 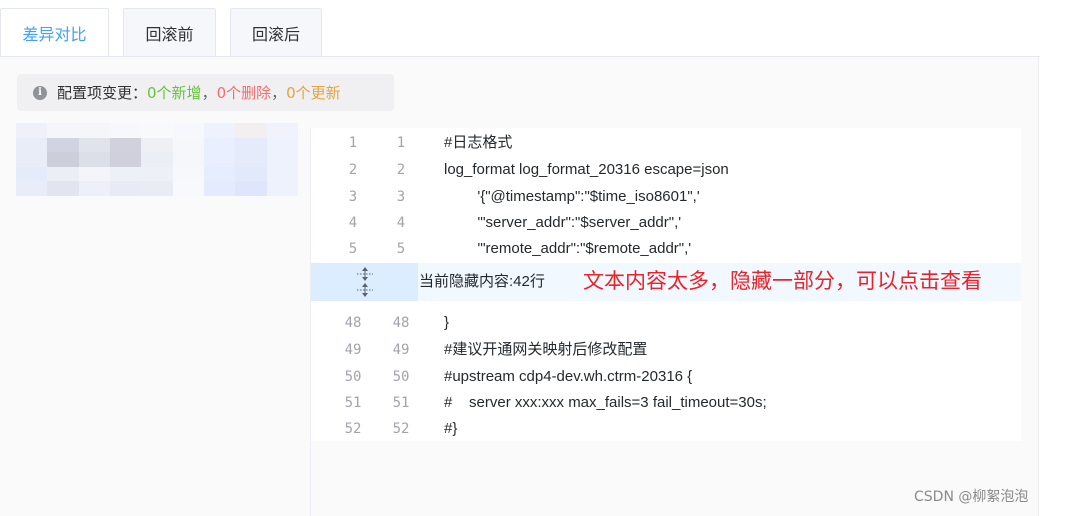 I want to click on left-line-number: 49, so click(x=353, y=350).